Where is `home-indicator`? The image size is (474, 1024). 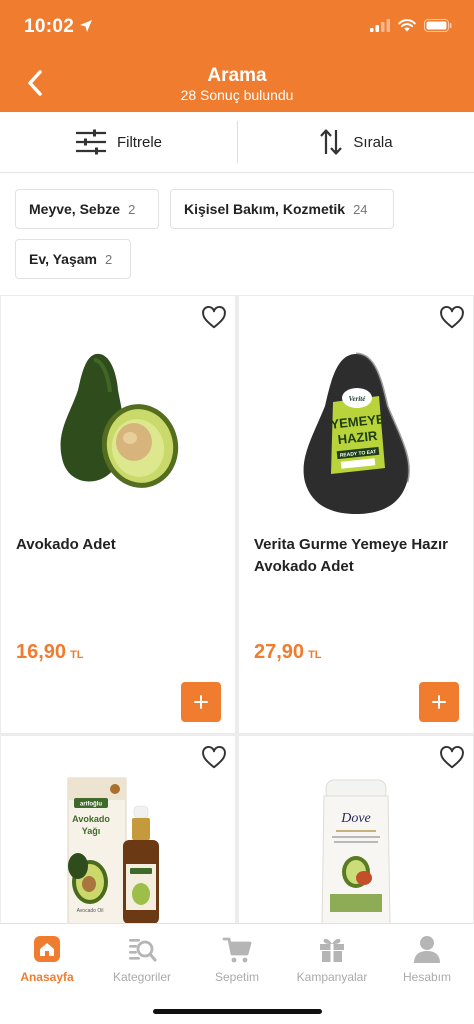 home-indicator is located at coordinates (237, 1011).